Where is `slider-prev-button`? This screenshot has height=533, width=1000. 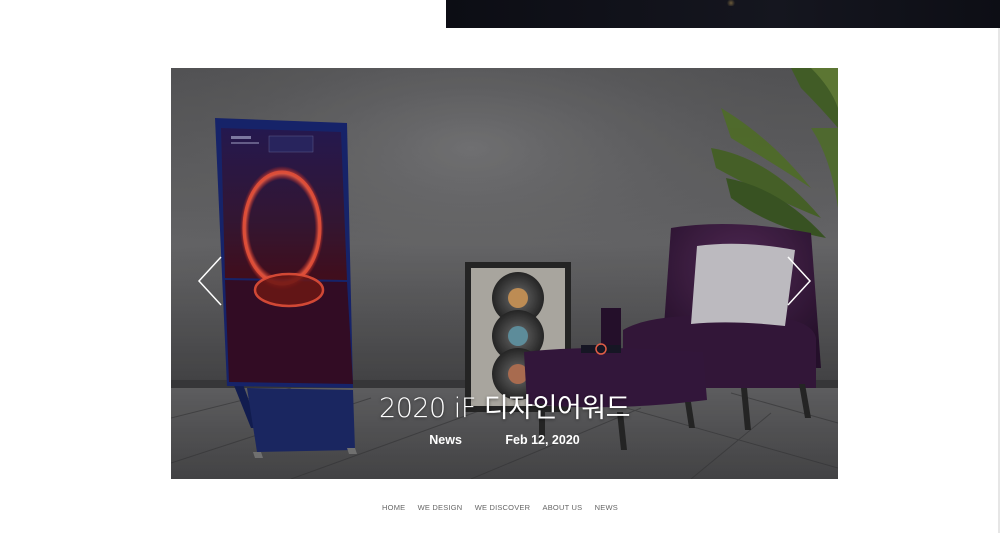 slider-prev-button is located at coordinates (210, 281).